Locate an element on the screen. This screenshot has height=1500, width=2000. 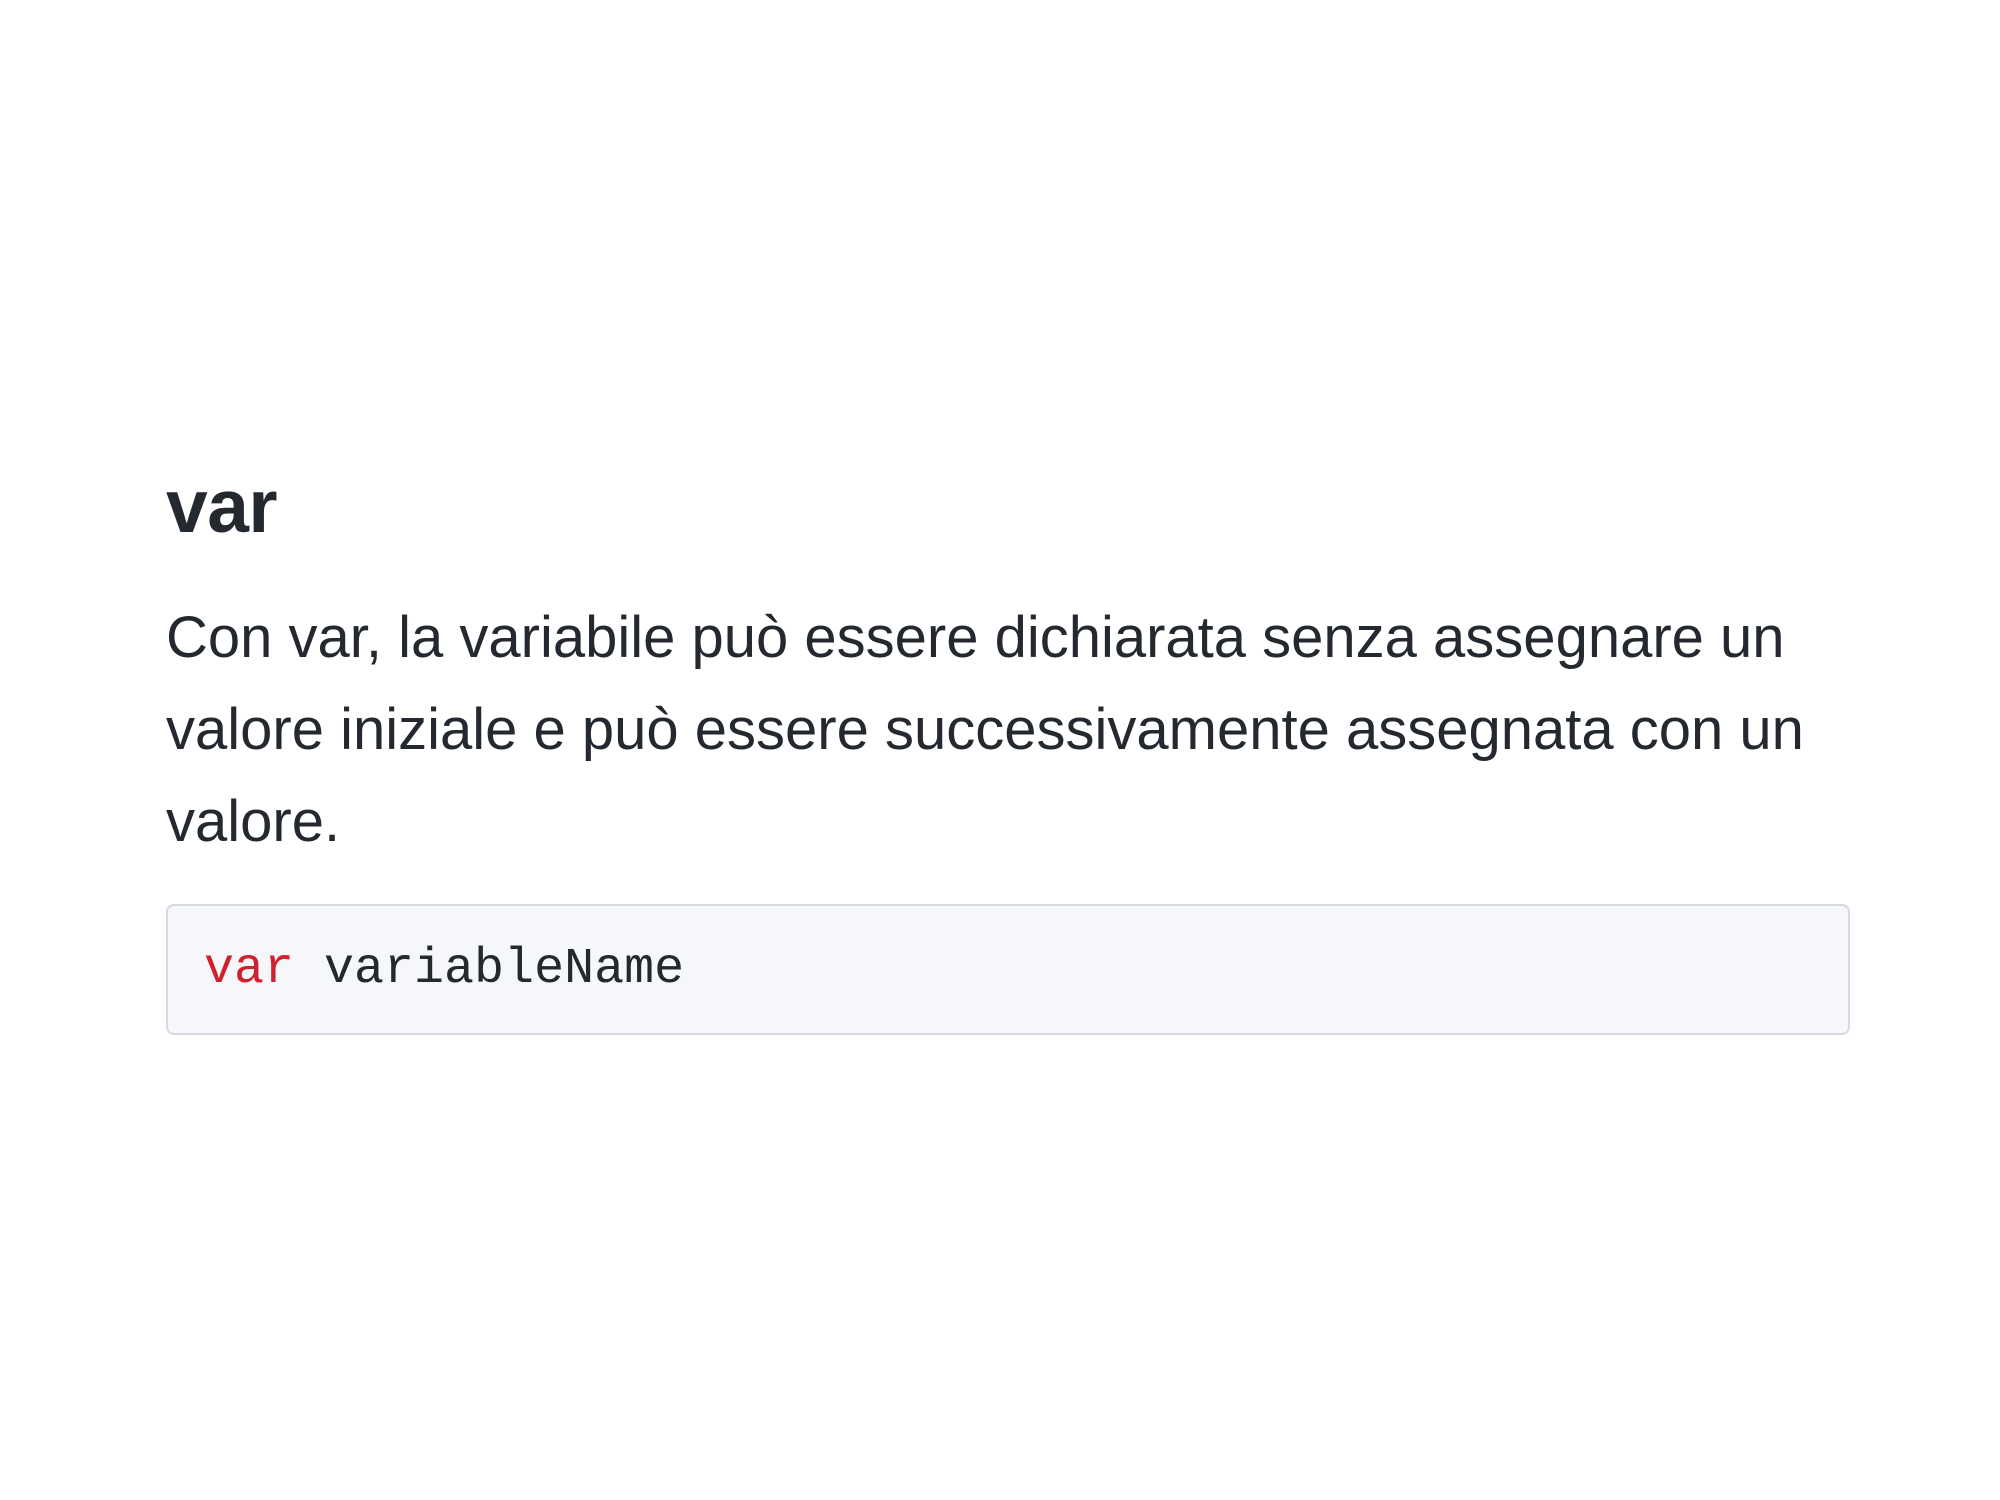
code-line: var variableName is located at coordinates (444, 970).